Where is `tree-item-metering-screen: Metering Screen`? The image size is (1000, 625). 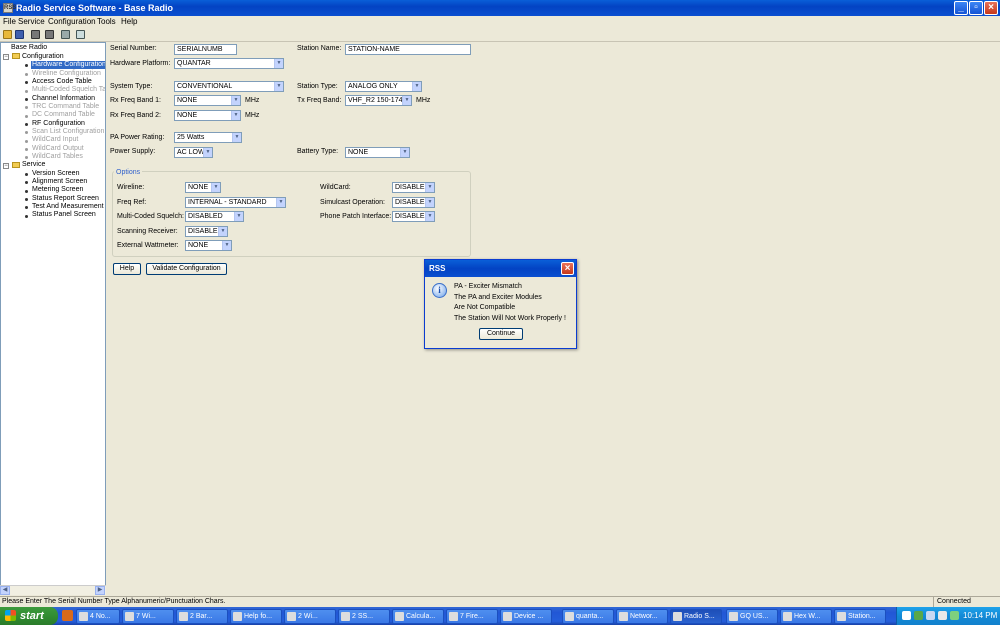 tree-item-metering-screen: Metering Screen is located at coordinates (57, 190).